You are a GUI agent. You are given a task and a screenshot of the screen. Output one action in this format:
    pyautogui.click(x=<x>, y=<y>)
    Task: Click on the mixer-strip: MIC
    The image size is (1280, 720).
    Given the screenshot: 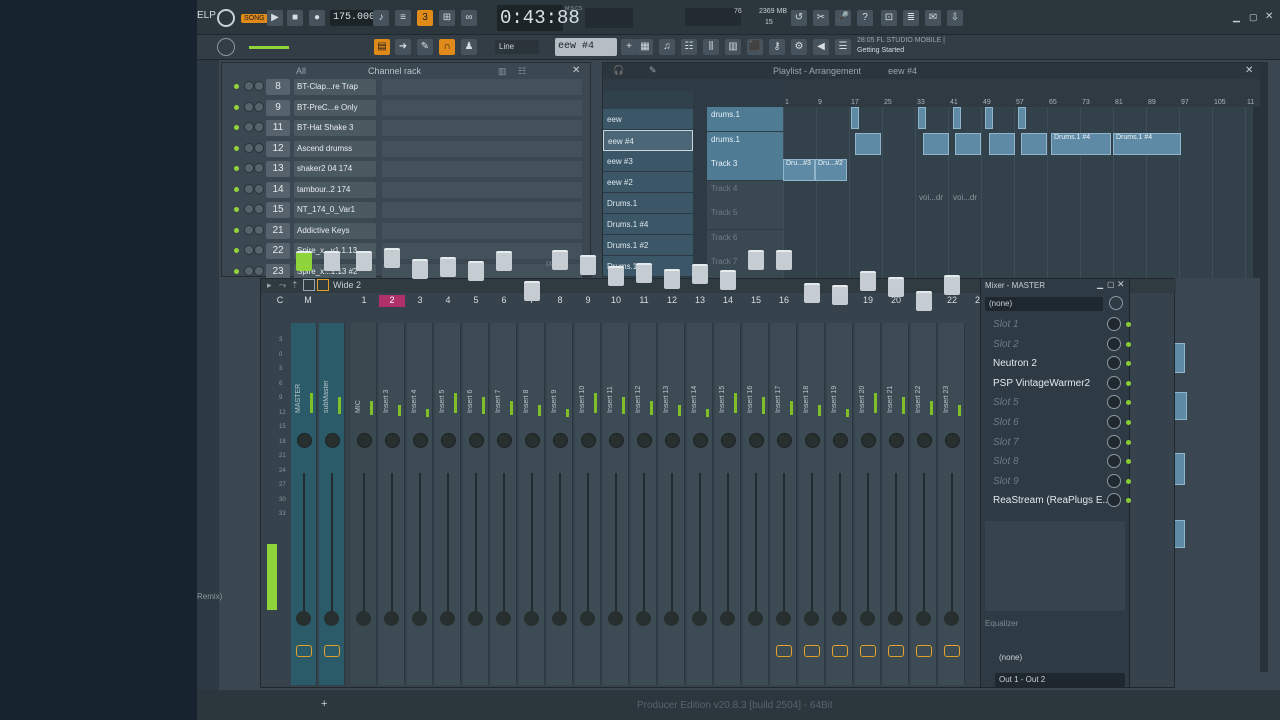 What is the action you would take?
    pyautogui.click(x=364, y=468)
    